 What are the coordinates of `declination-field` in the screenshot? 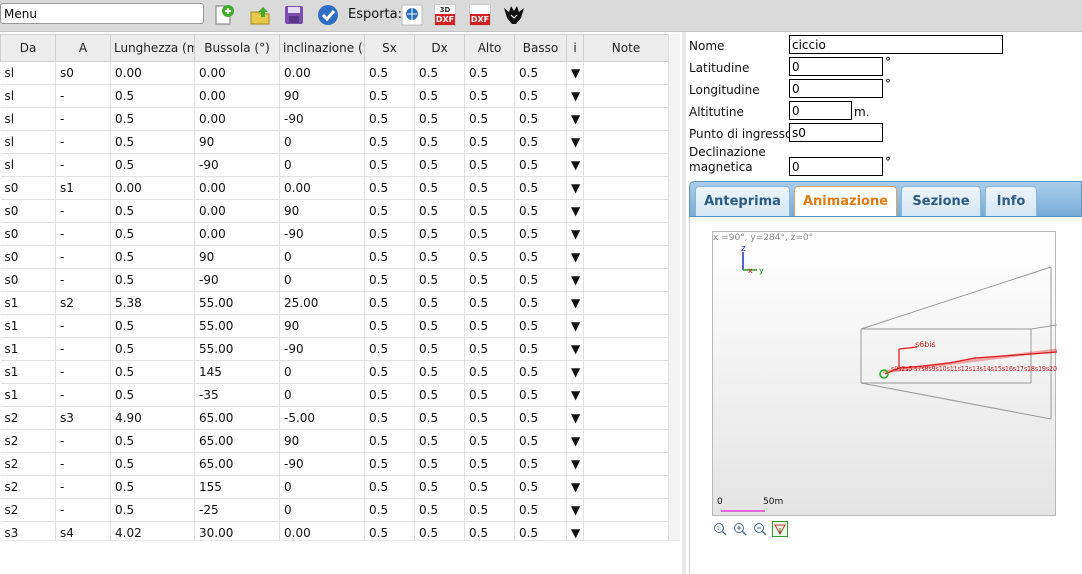 It's located at (836, 166).